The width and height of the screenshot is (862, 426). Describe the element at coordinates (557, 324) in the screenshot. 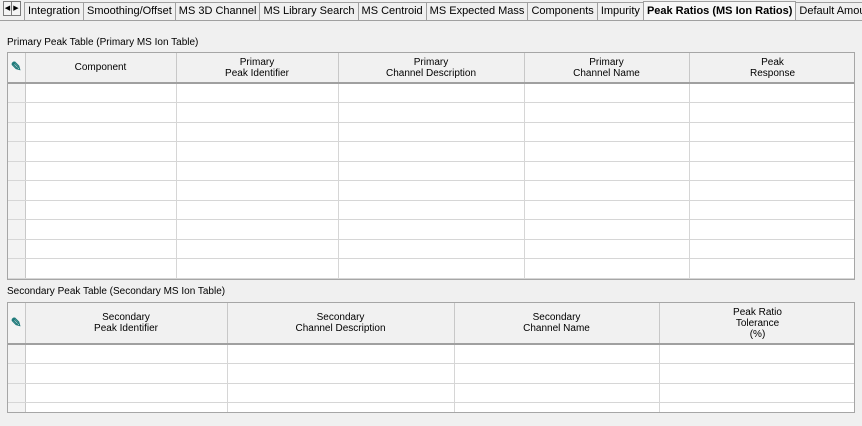

I see `column-header-secondary-channel-name: Secondary Channel Name` at that location.